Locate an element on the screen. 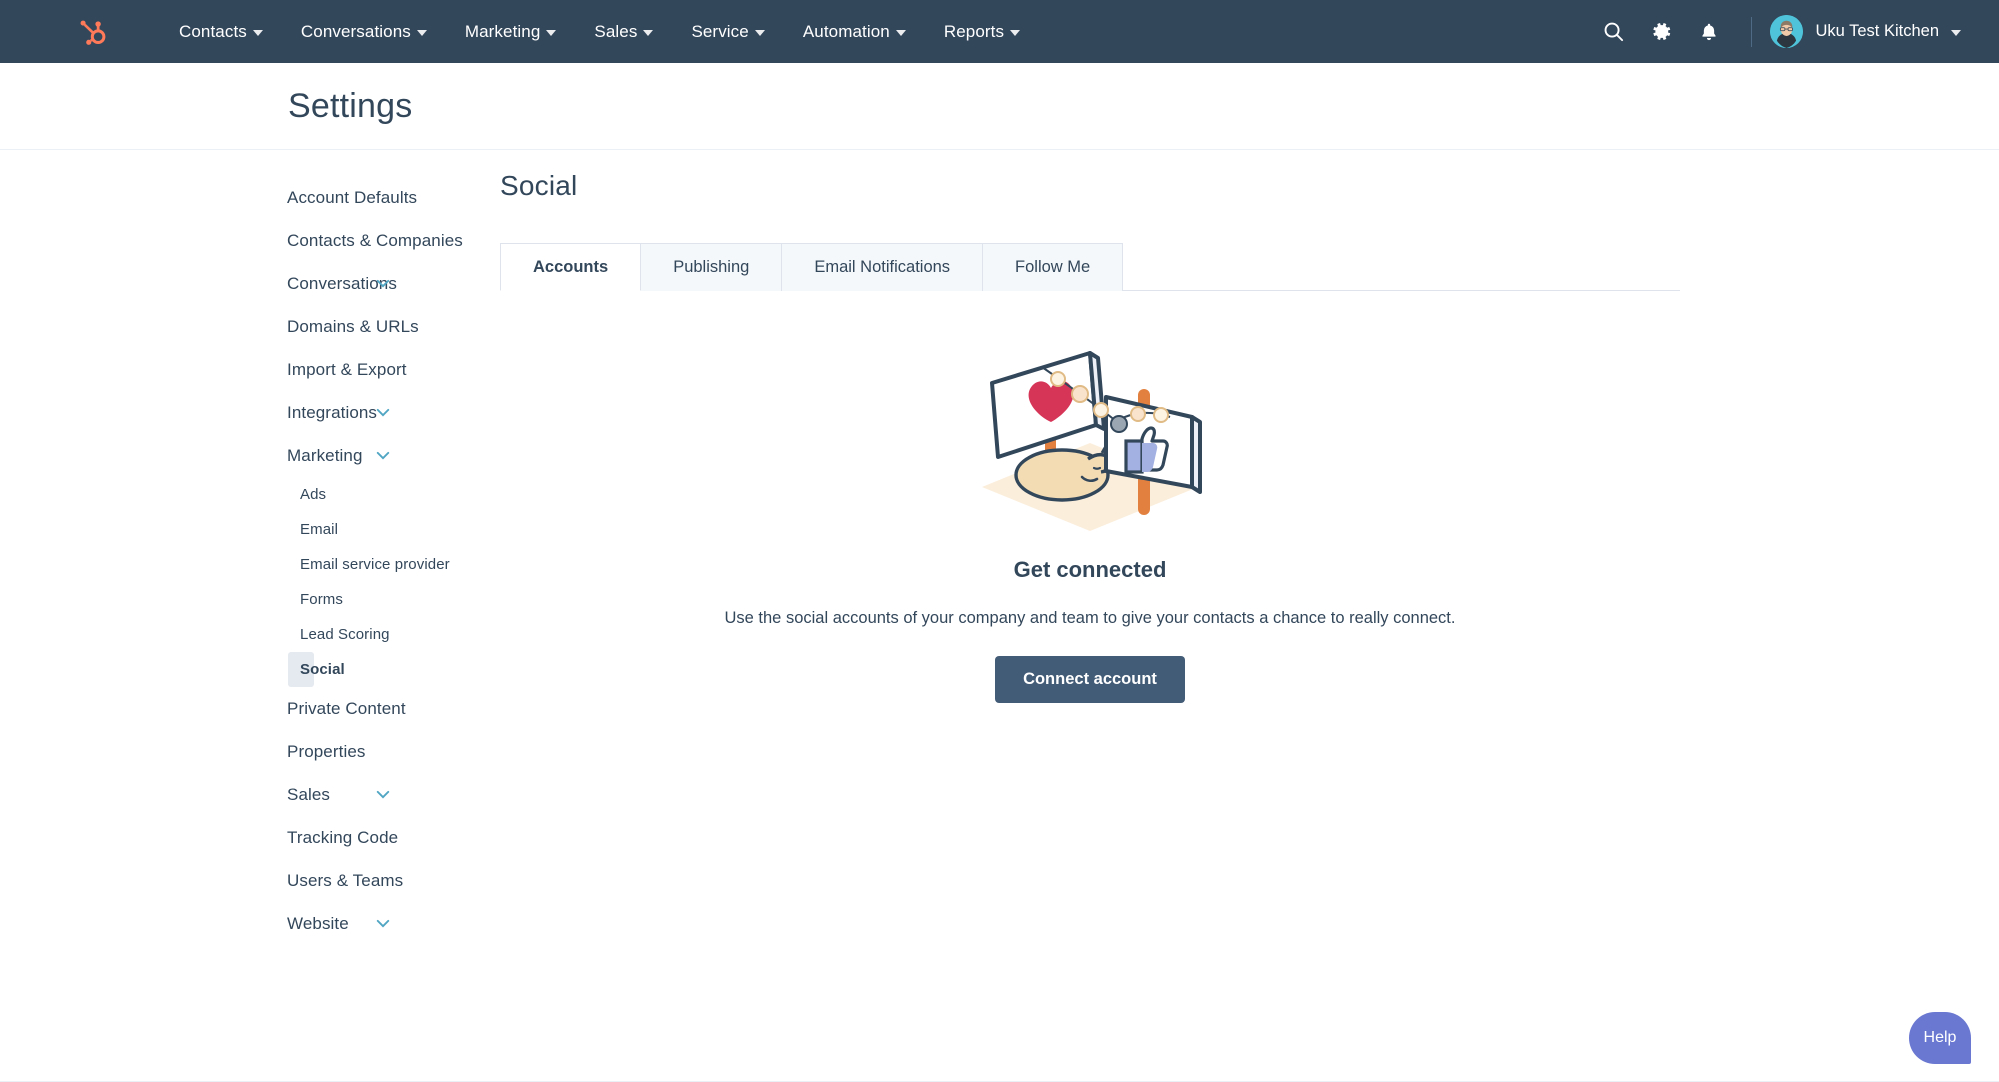 This screenshot has width=1999, height=1082. nav-item-marketing: Marketing is located at coordinates (511, 32).